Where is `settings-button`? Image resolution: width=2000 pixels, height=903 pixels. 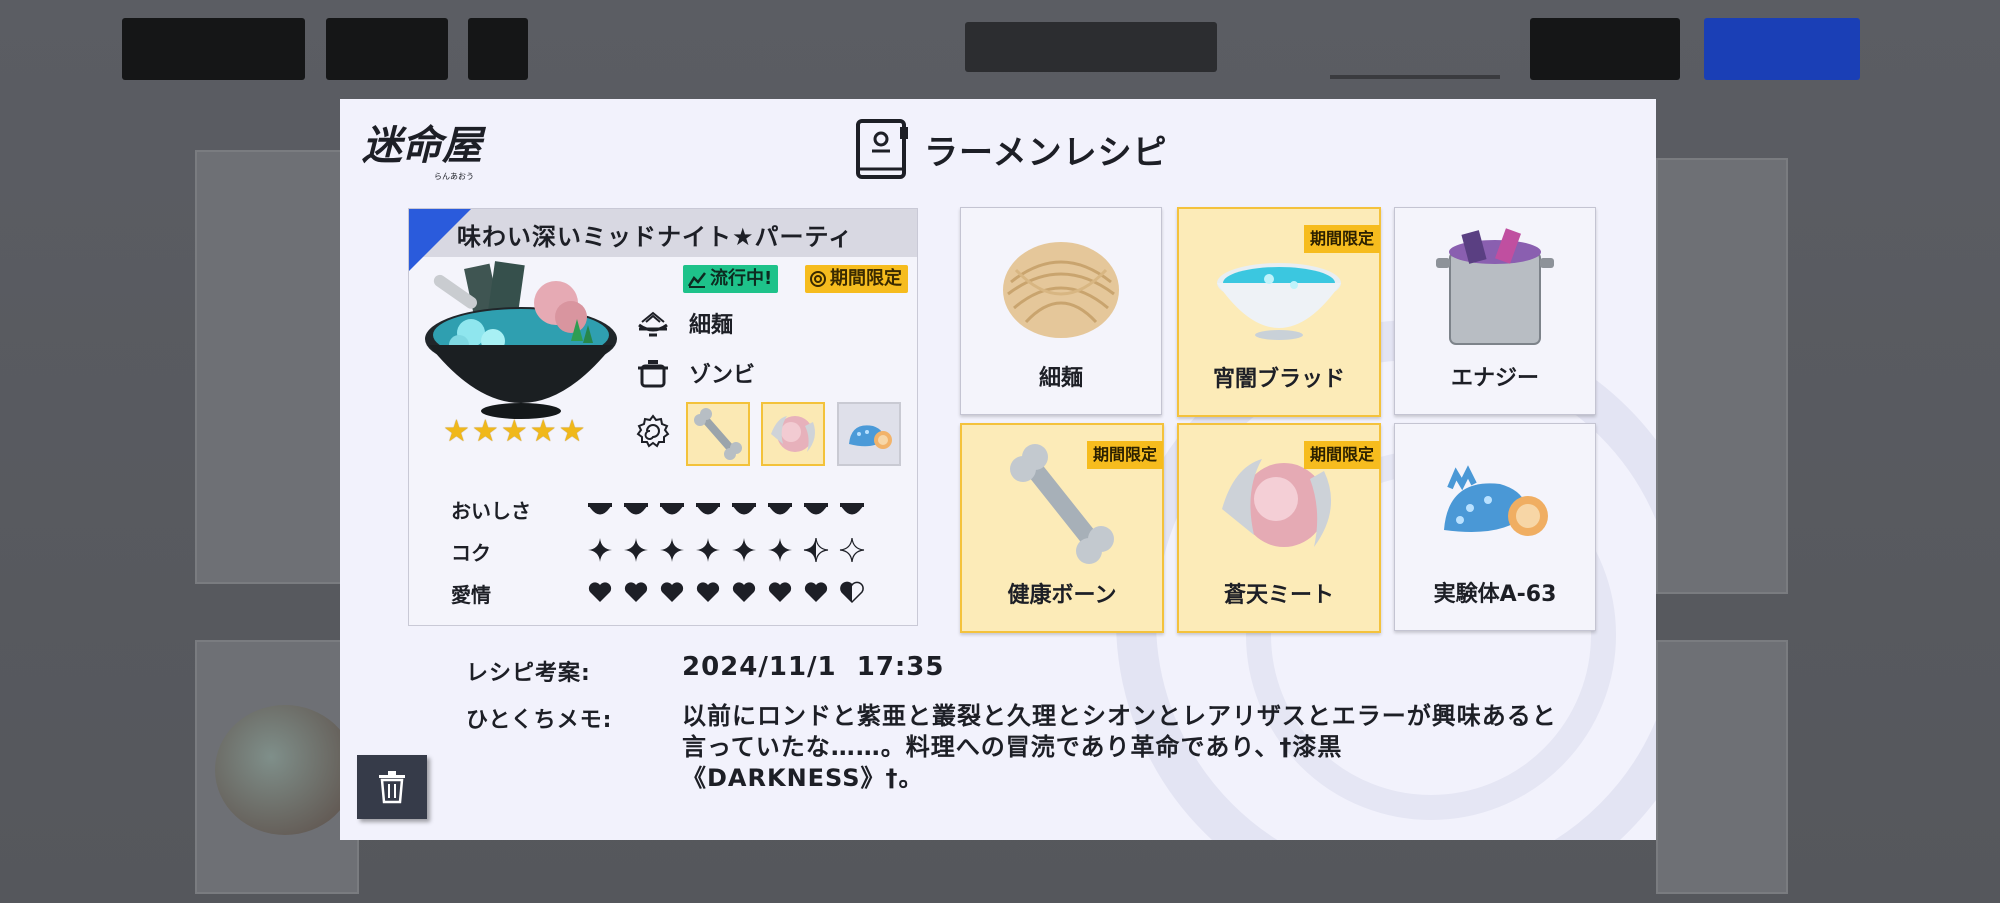
settings-button is located at coordinates (498, 49).